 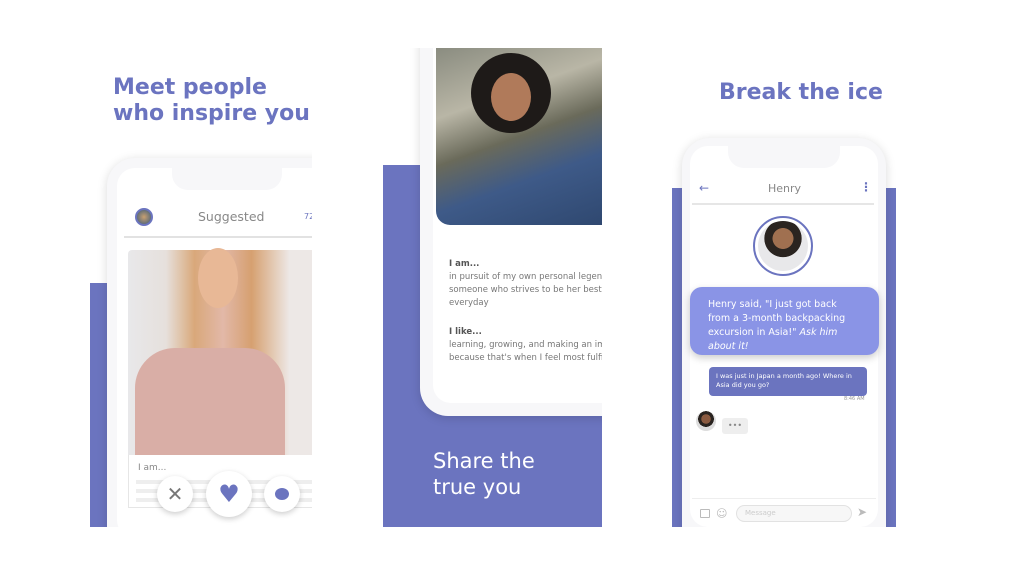 I want to click on profile-avatar, so click(x=144, y=217).